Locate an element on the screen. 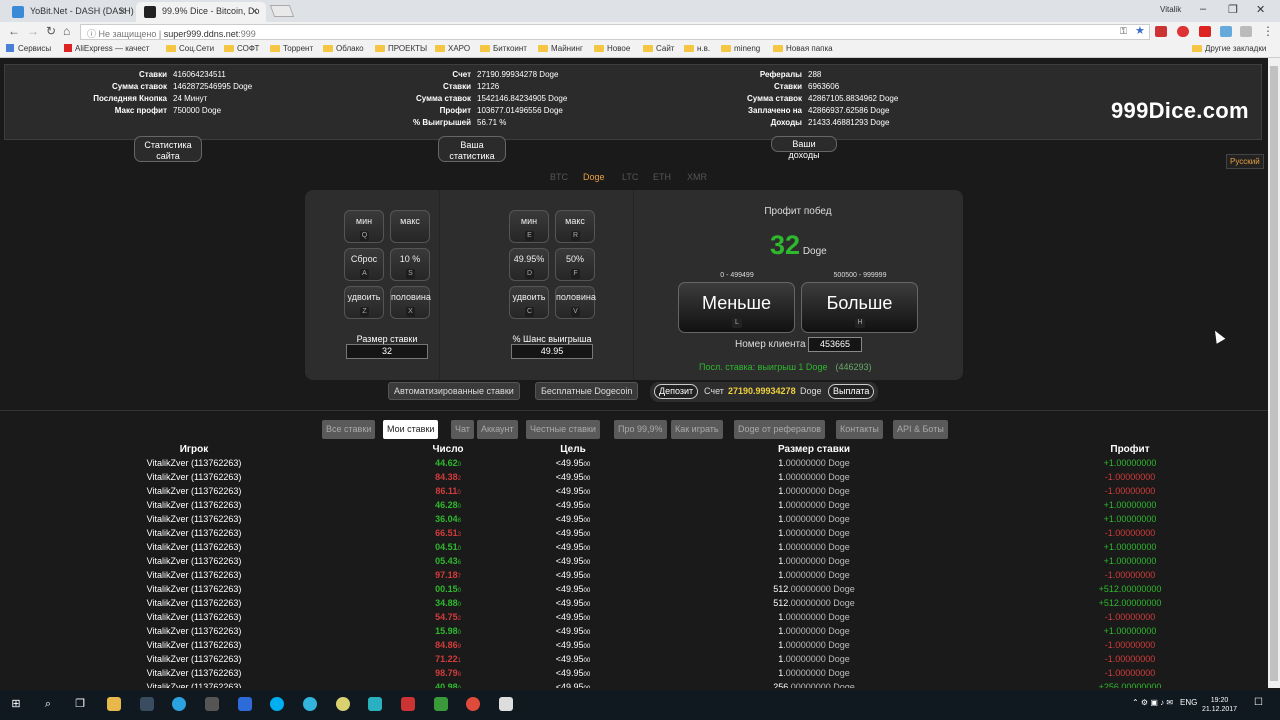 The height and width of the screenshot is (720, 1280). scrollbar-thumb is located at coordinates (1274, 373).